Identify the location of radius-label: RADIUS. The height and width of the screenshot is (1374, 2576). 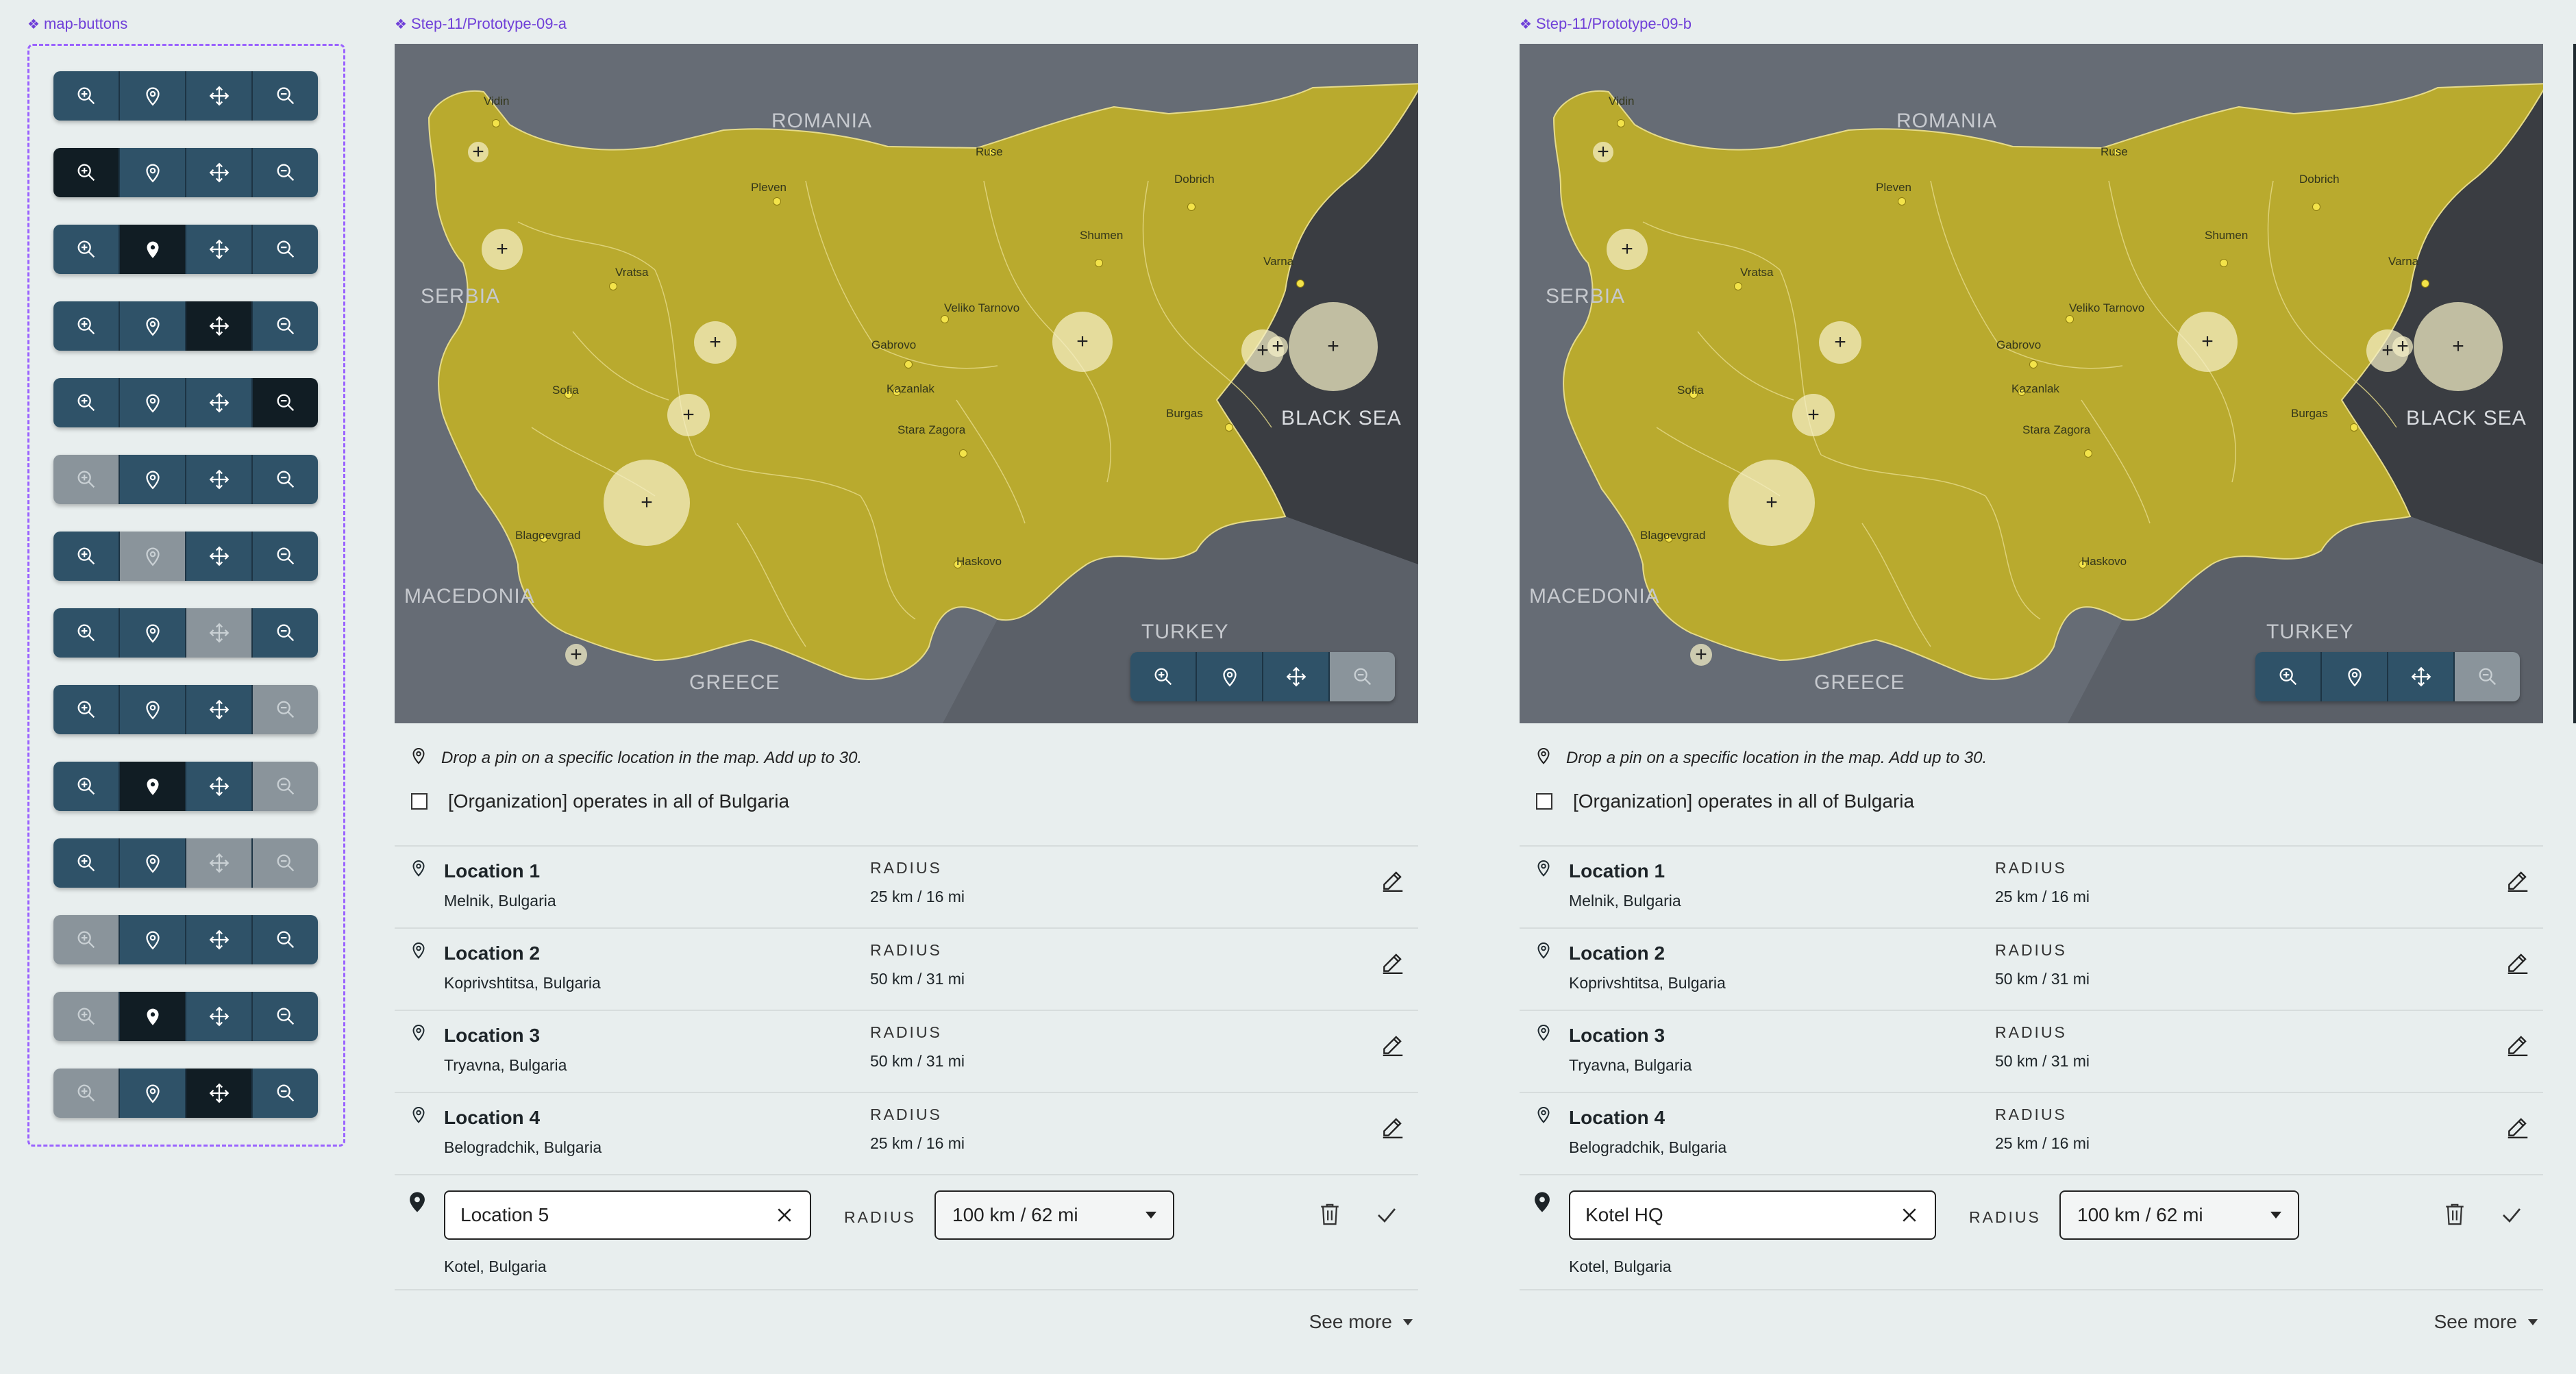
(2031, 1032).